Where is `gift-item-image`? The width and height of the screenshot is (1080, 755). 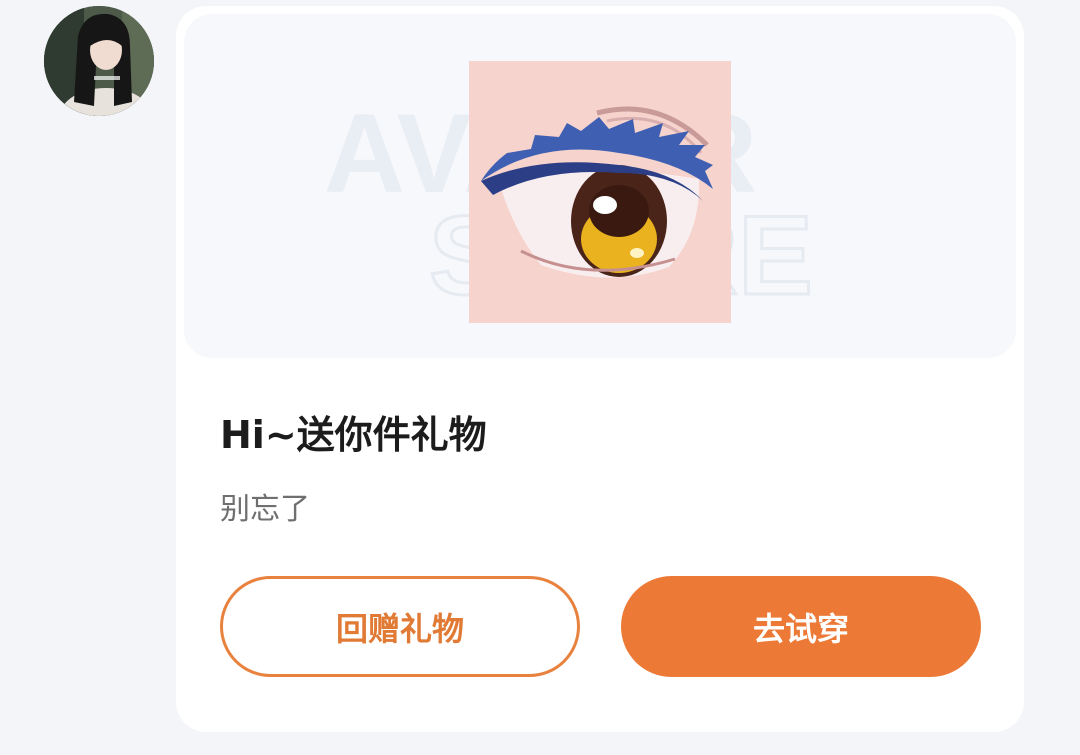
gift-item-image is located at coordinates (600, 192).